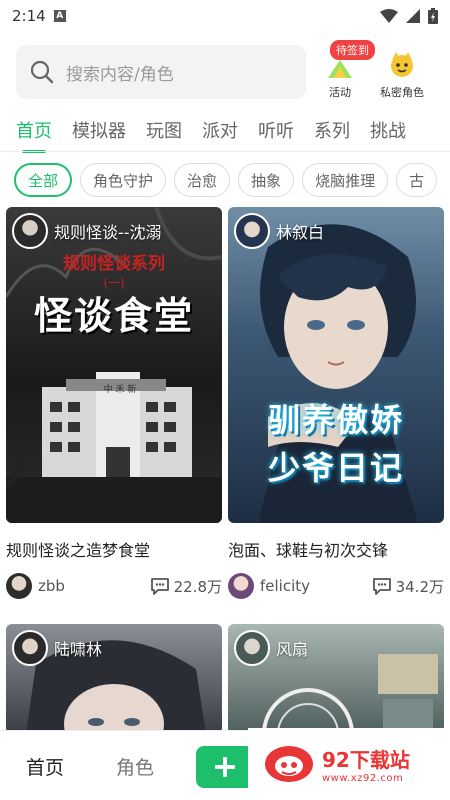 This screenshot has width=450, height=800. I want to click on story-cover: 风扇, so click(336, 679).